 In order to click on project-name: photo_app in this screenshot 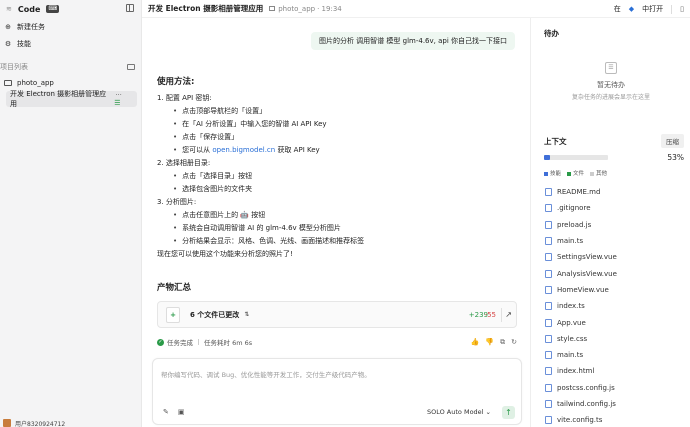, I will do `click(35, 83)`.